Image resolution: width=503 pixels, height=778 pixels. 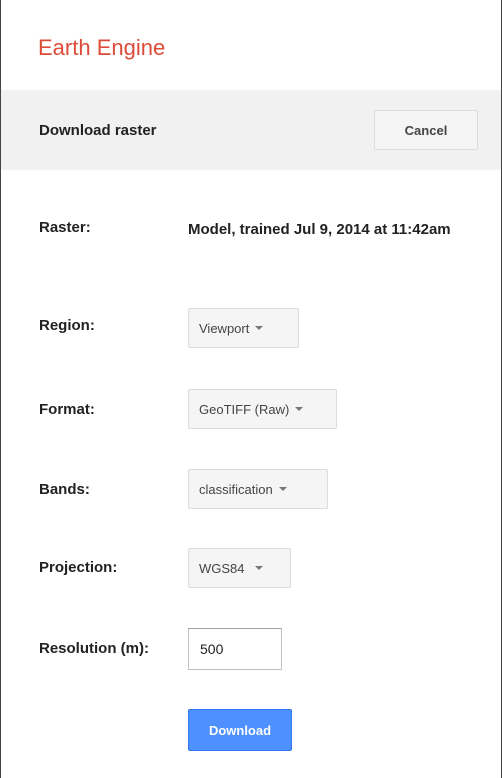 I want to click on cancel-button: Cancel, so click(x=426, y=130).